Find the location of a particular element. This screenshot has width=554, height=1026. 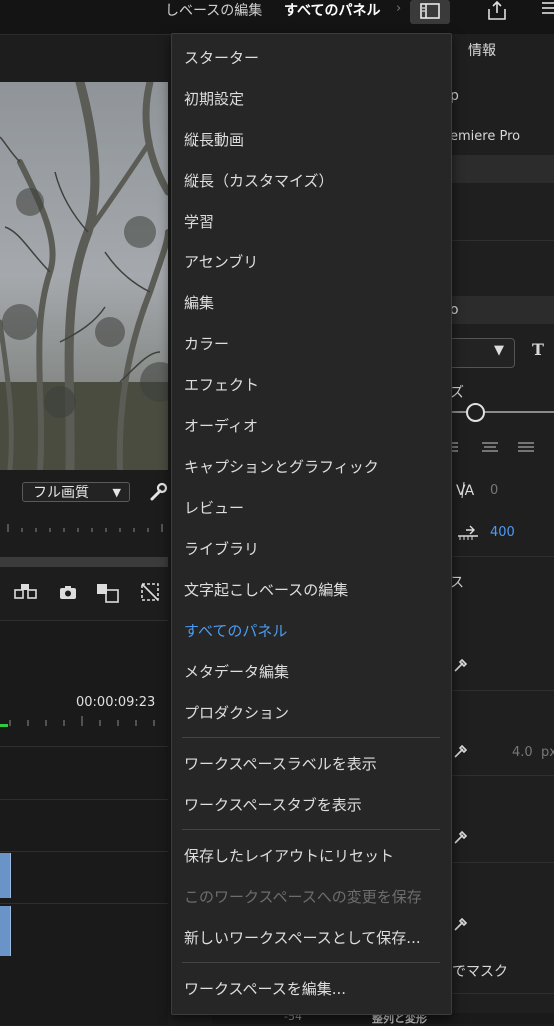

workspaces-menu-button is located at coordinates (430, 12).